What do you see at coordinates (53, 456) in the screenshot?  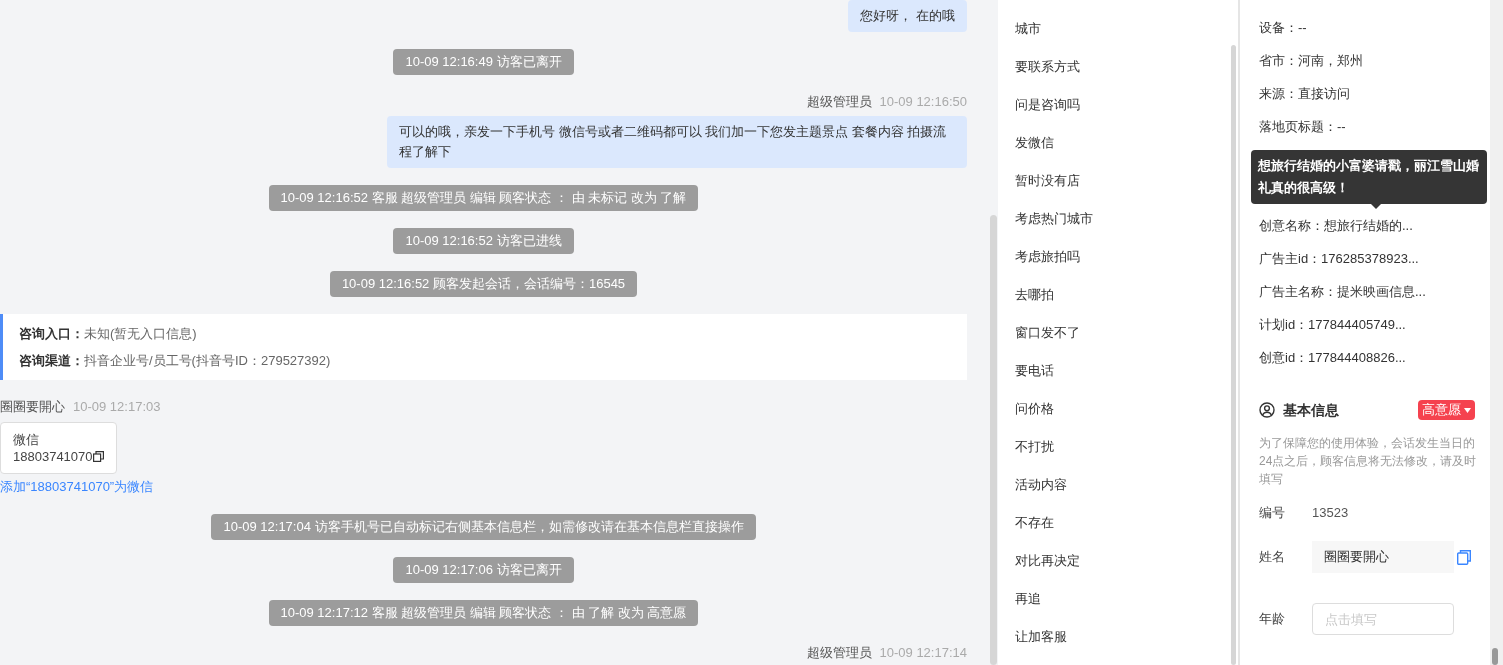 I see `card-value: 18803741070` at bounding box center [53, 456].